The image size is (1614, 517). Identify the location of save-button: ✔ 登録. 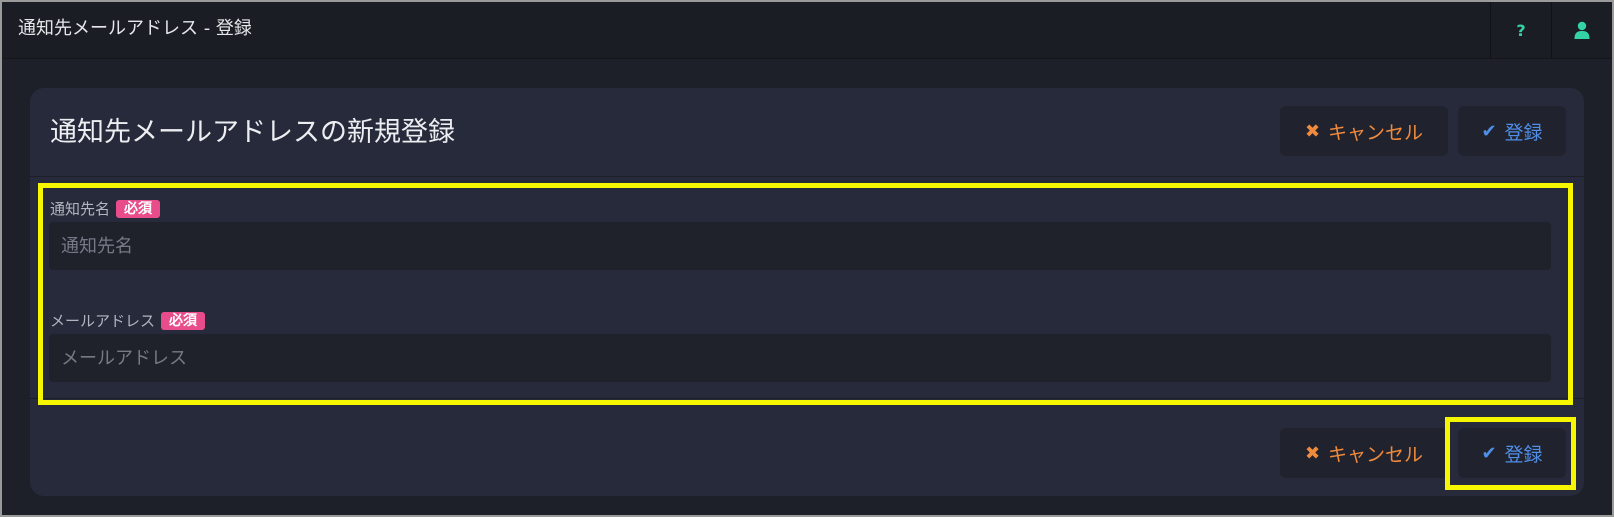
(1512, 131).